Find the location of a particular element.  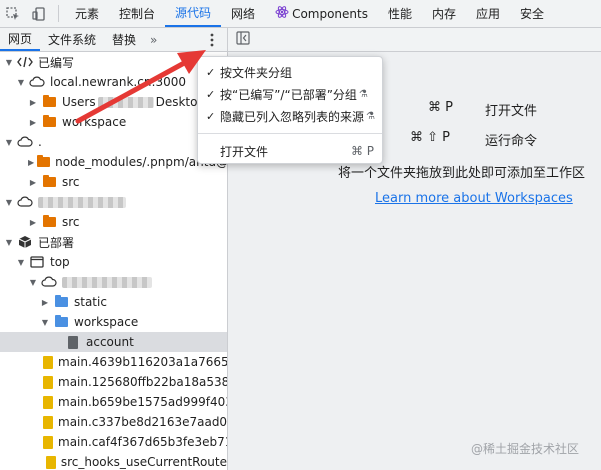

menu-divider is located at coordinates (290, 133).